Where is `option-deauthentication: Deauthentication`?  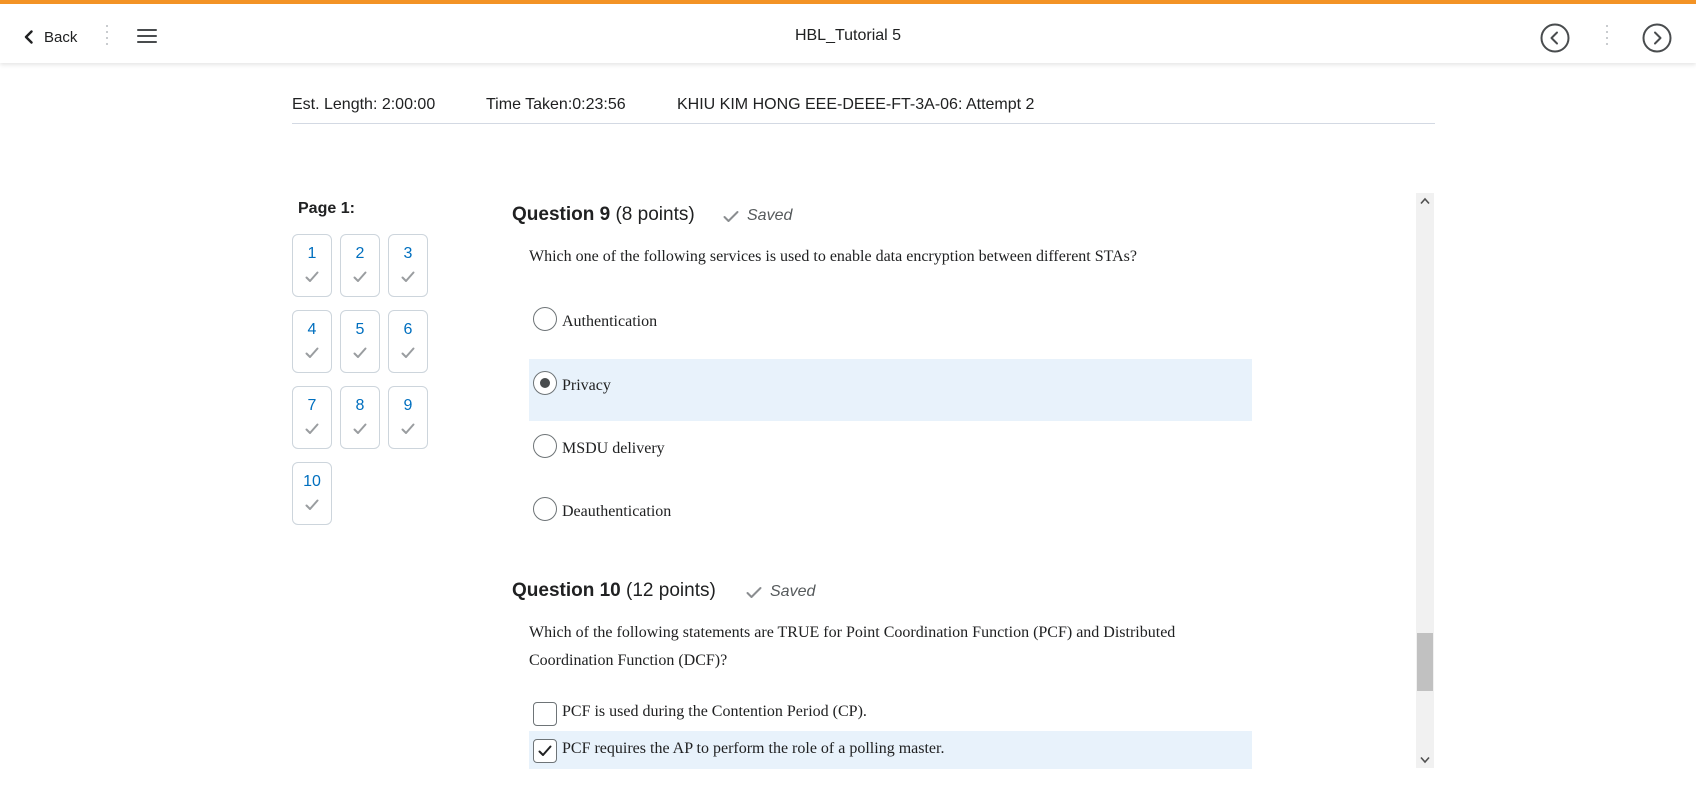 option-deauthentication: Deauthentication is located at coordinates (890, 516).